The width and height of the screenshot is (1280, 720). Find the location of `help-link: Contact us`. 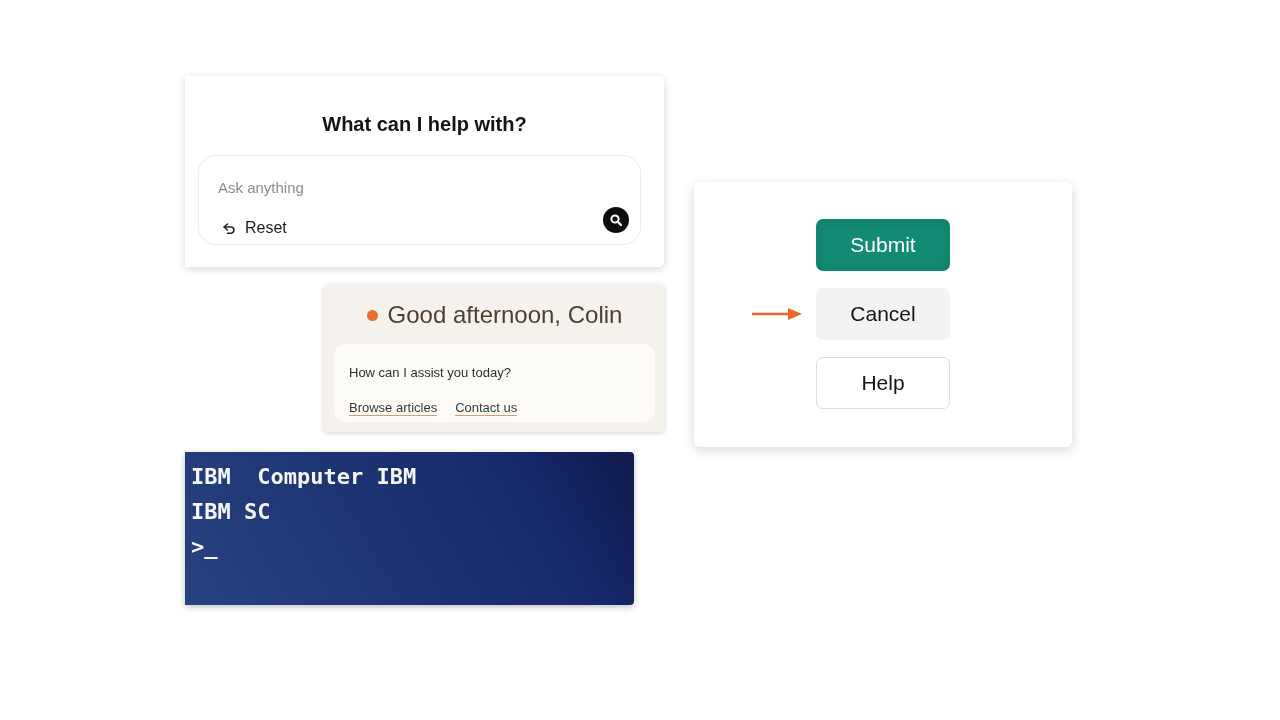

help-link: Contact us is located at coordinates (486, 408).